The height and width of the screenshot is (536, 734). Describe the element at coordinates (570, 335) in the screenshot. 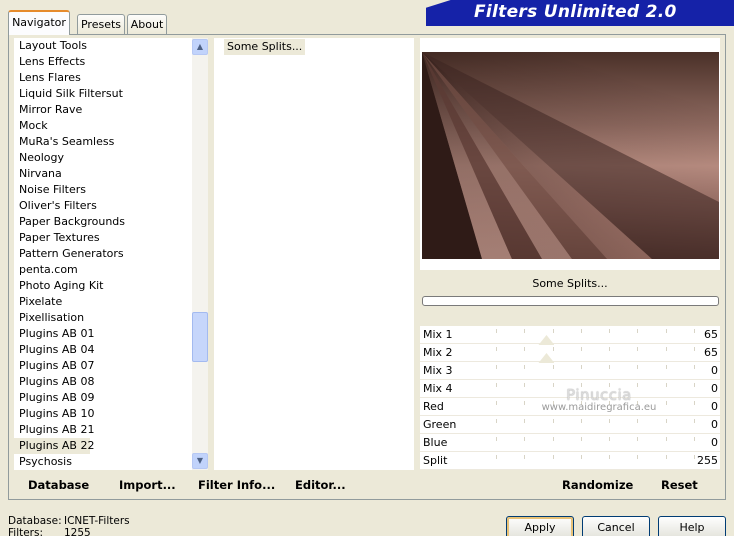

I see `slider-row: Mix 1 65` at that location.